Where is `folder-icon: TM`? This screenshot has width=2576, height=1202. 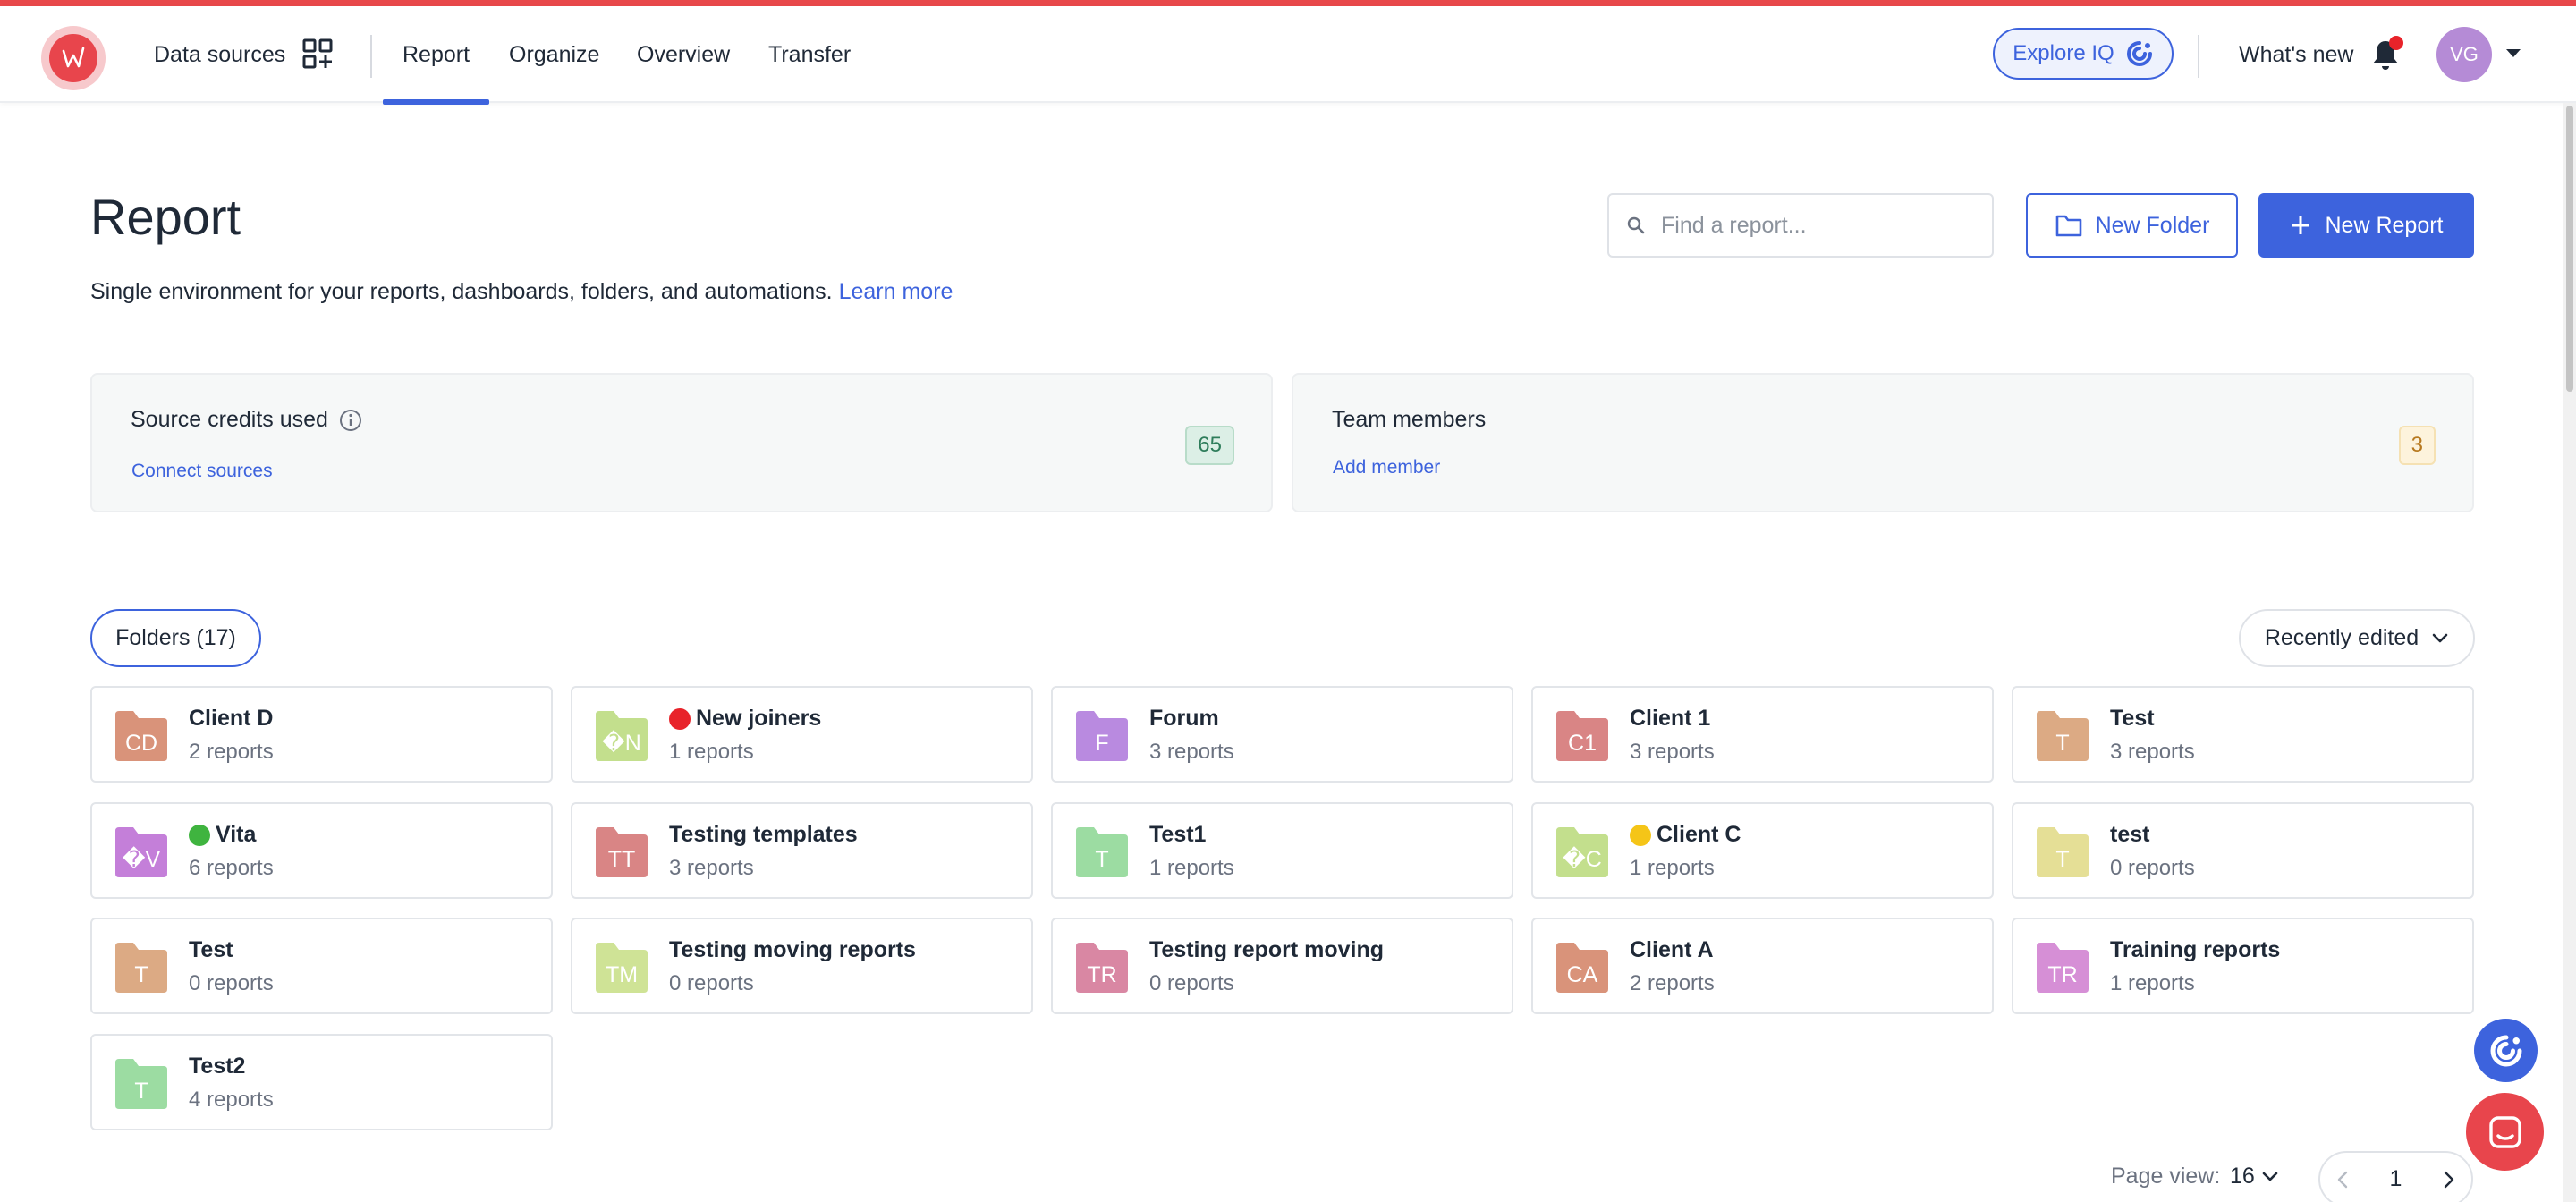 folder-icon: TM is located at coordinates (621, 968).